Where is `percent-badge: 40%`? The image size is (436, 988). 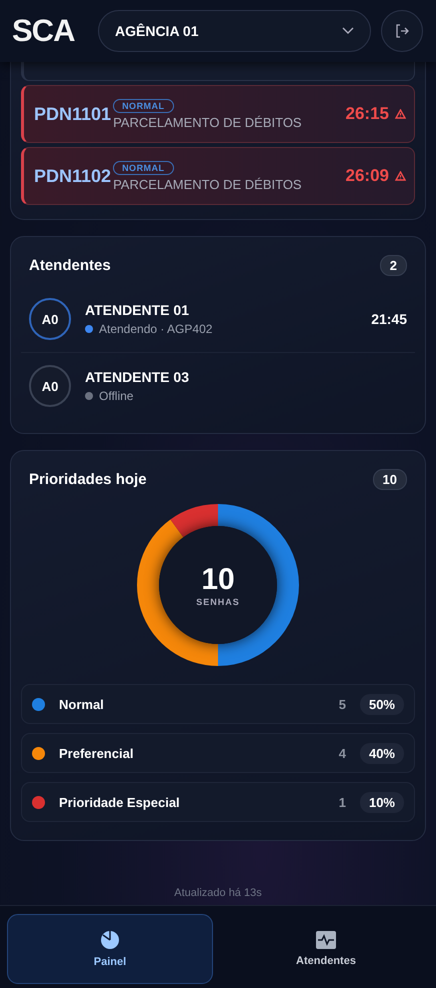 percent-badge: 40% is located at coordinates (382, 753).